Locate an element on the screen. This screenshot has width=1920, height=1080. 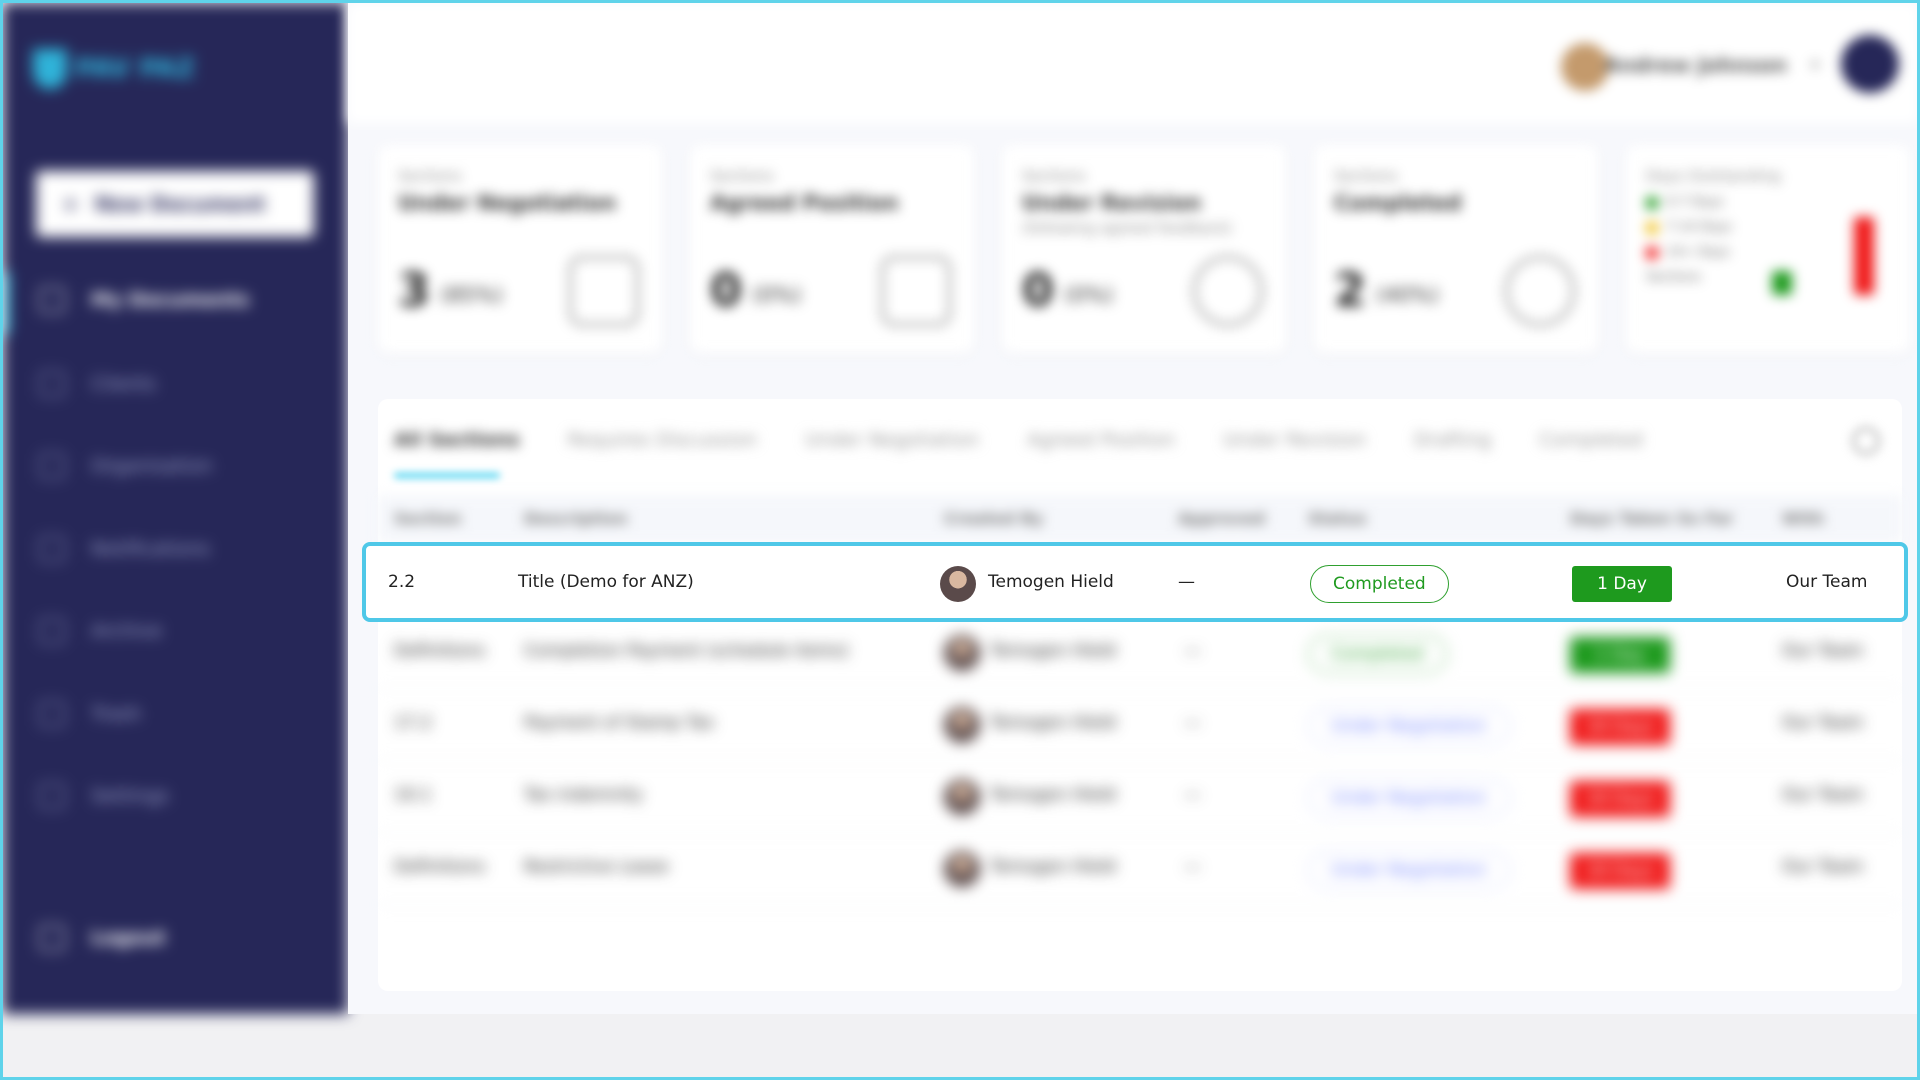
column-header: With is located at coordinates (1803, 518).